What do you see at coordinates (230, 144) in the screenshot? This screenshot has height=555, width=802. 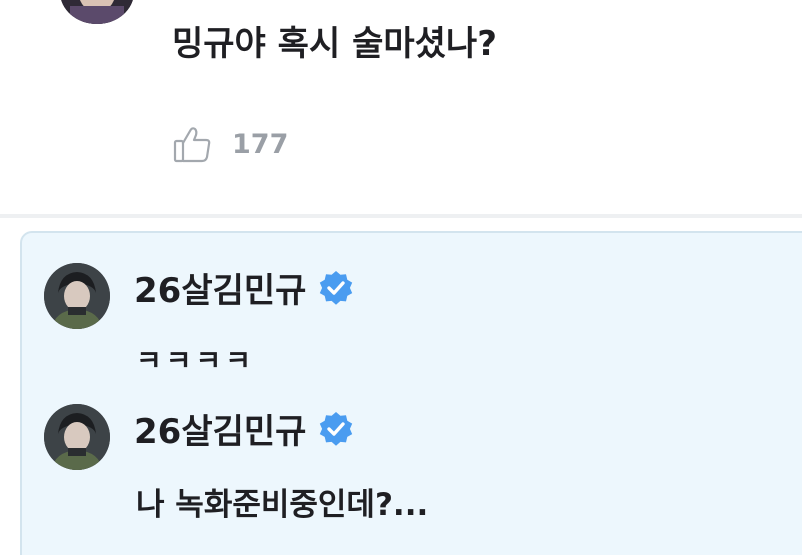 I see `like-row: 177` at bounding box center [230, 144].